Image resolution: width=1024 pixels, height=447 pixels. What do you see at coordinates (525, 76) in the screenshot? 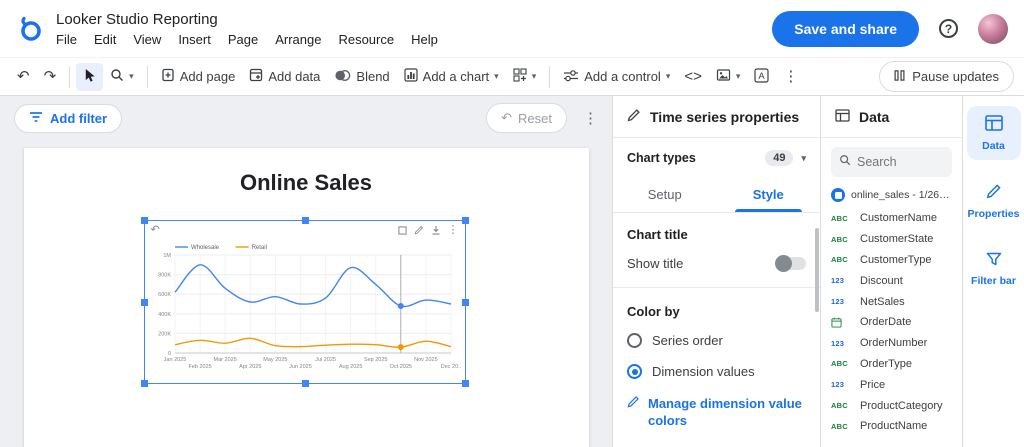
I see `community-visualizations-button: ▾` at bounding box center [525, 76].